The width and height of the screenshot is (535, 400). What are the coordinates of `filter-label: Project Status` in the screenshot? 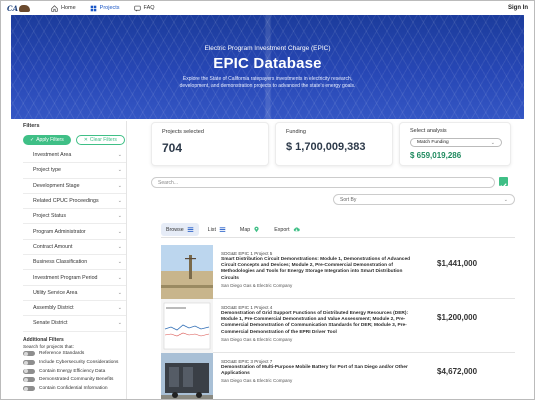 It's located at (49, 216).